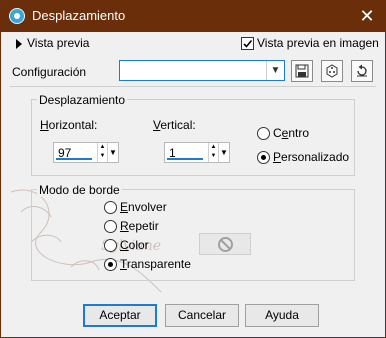 The height and width of the screenshot is (338, 386). I want to click on randomize-button, so click(332, 71).